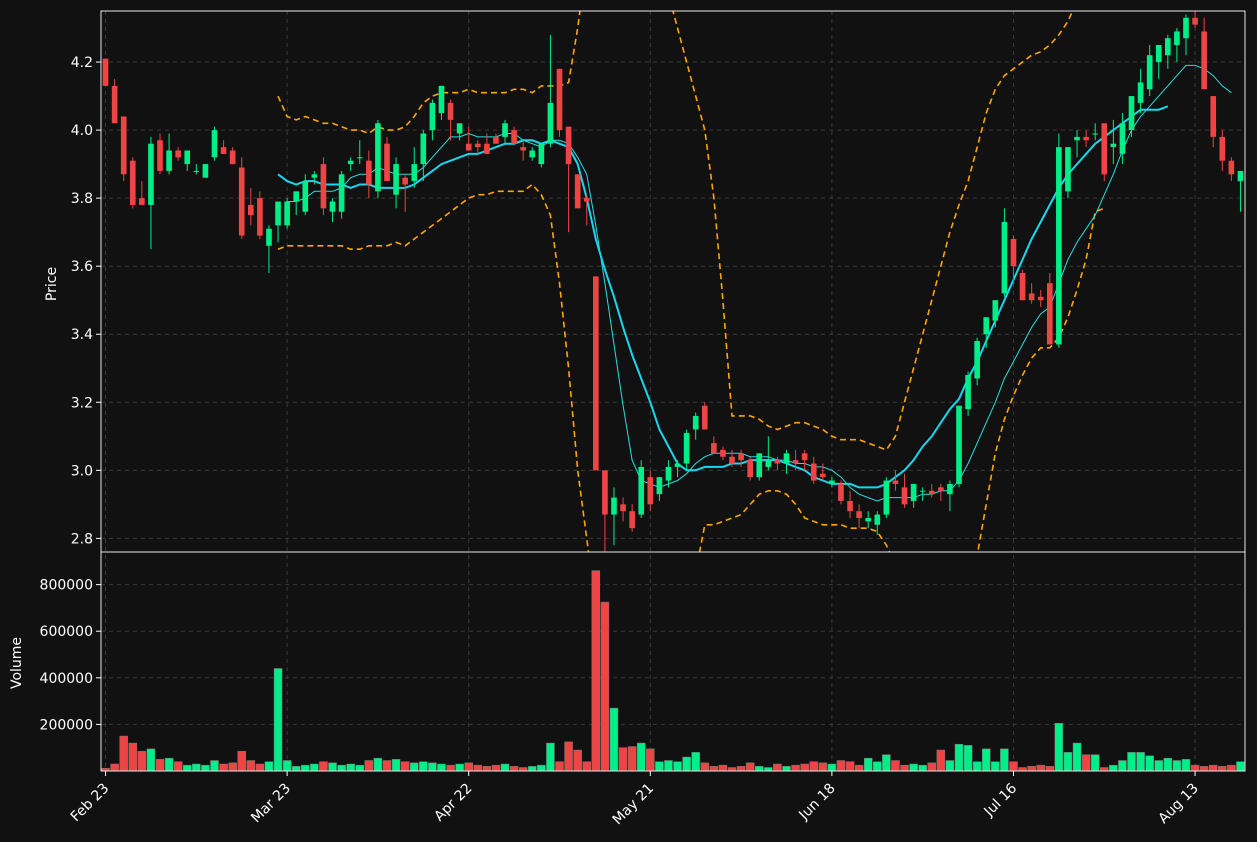 This screenshot has height=842, width=1257. Describe the element at coordinates (82, 539) in the screenshot. I see `price-tick-label: 2.8` at that location.